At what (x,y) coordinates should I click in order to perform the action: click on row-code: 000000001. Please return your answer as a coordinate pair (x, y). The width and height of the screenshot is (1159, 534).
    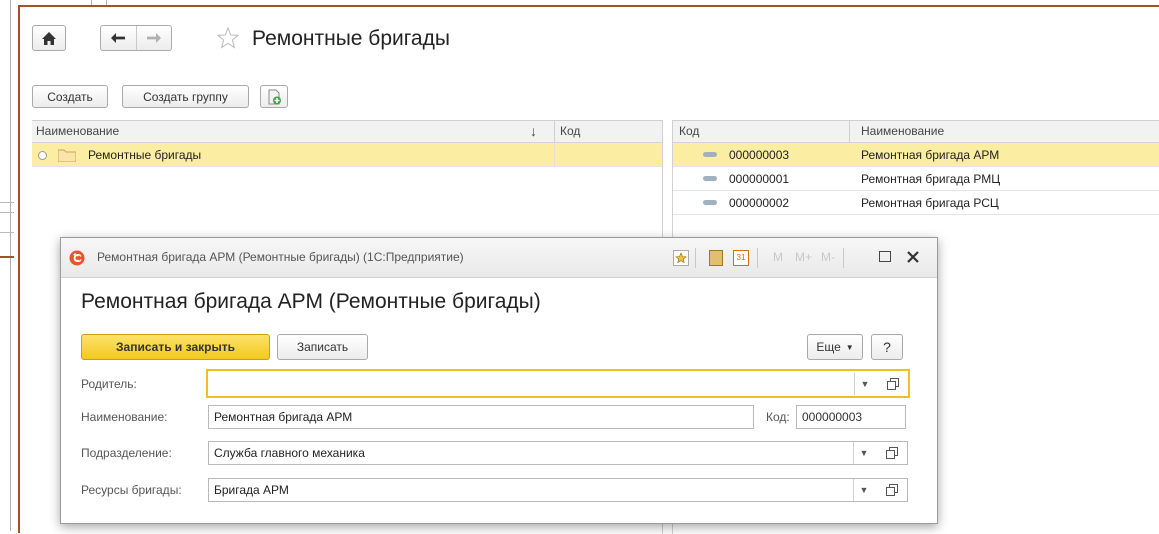
    Looking at the image, I should click on (759, 179).